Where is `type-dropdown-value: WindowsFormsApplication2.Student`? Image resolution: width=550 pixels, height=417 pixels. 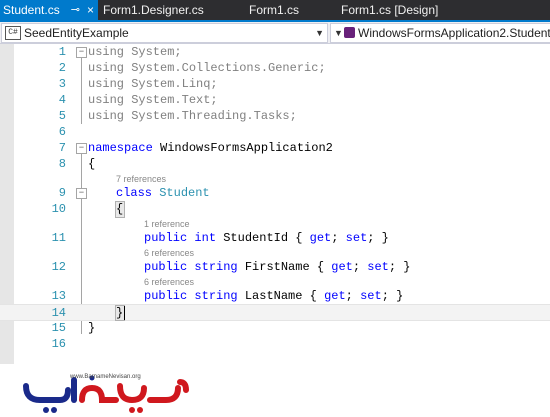 type-dropdown-value: WindowsFormsApplication2.Student is located at coordinates (454, 33).